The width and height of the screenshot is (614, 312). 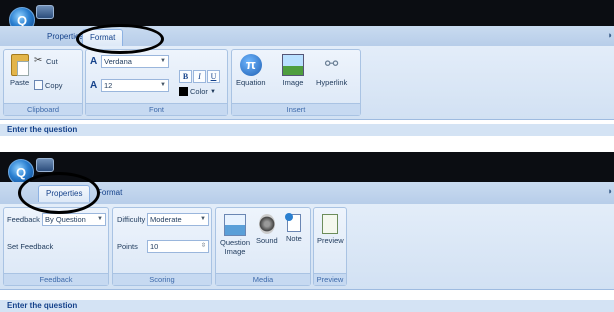 What do you see at coordinates (48, 85) in the screenshot?
I see `copy-button: Copy` at bounding box center [48, 85].